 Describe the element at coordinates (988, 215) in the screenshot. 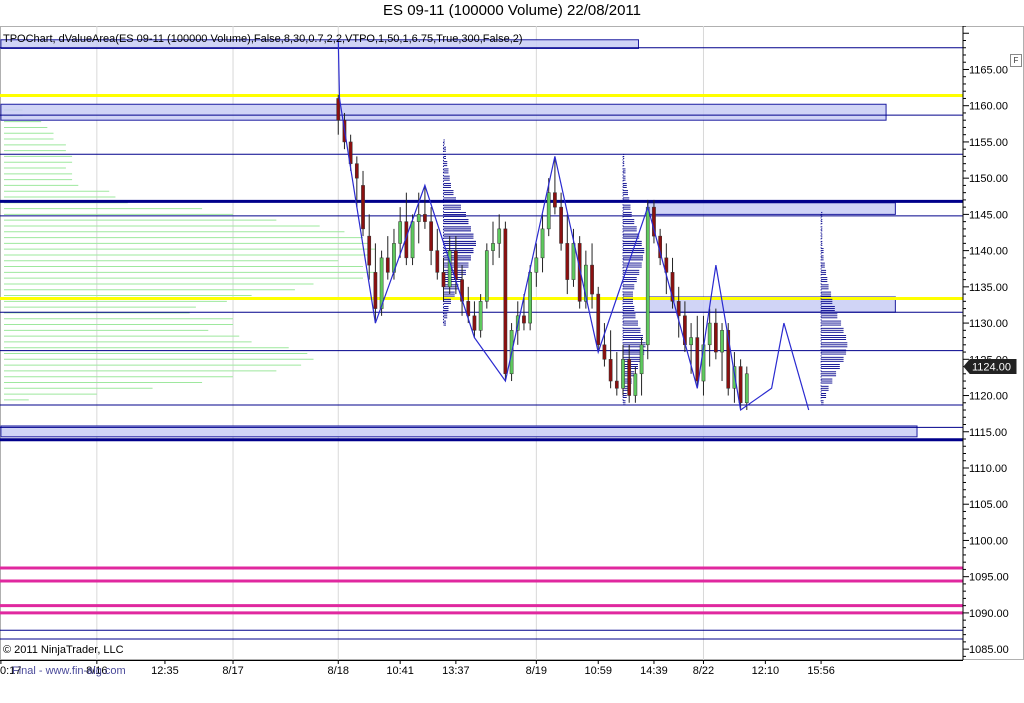

I see `y-tick-label: 1145.00` at that location.